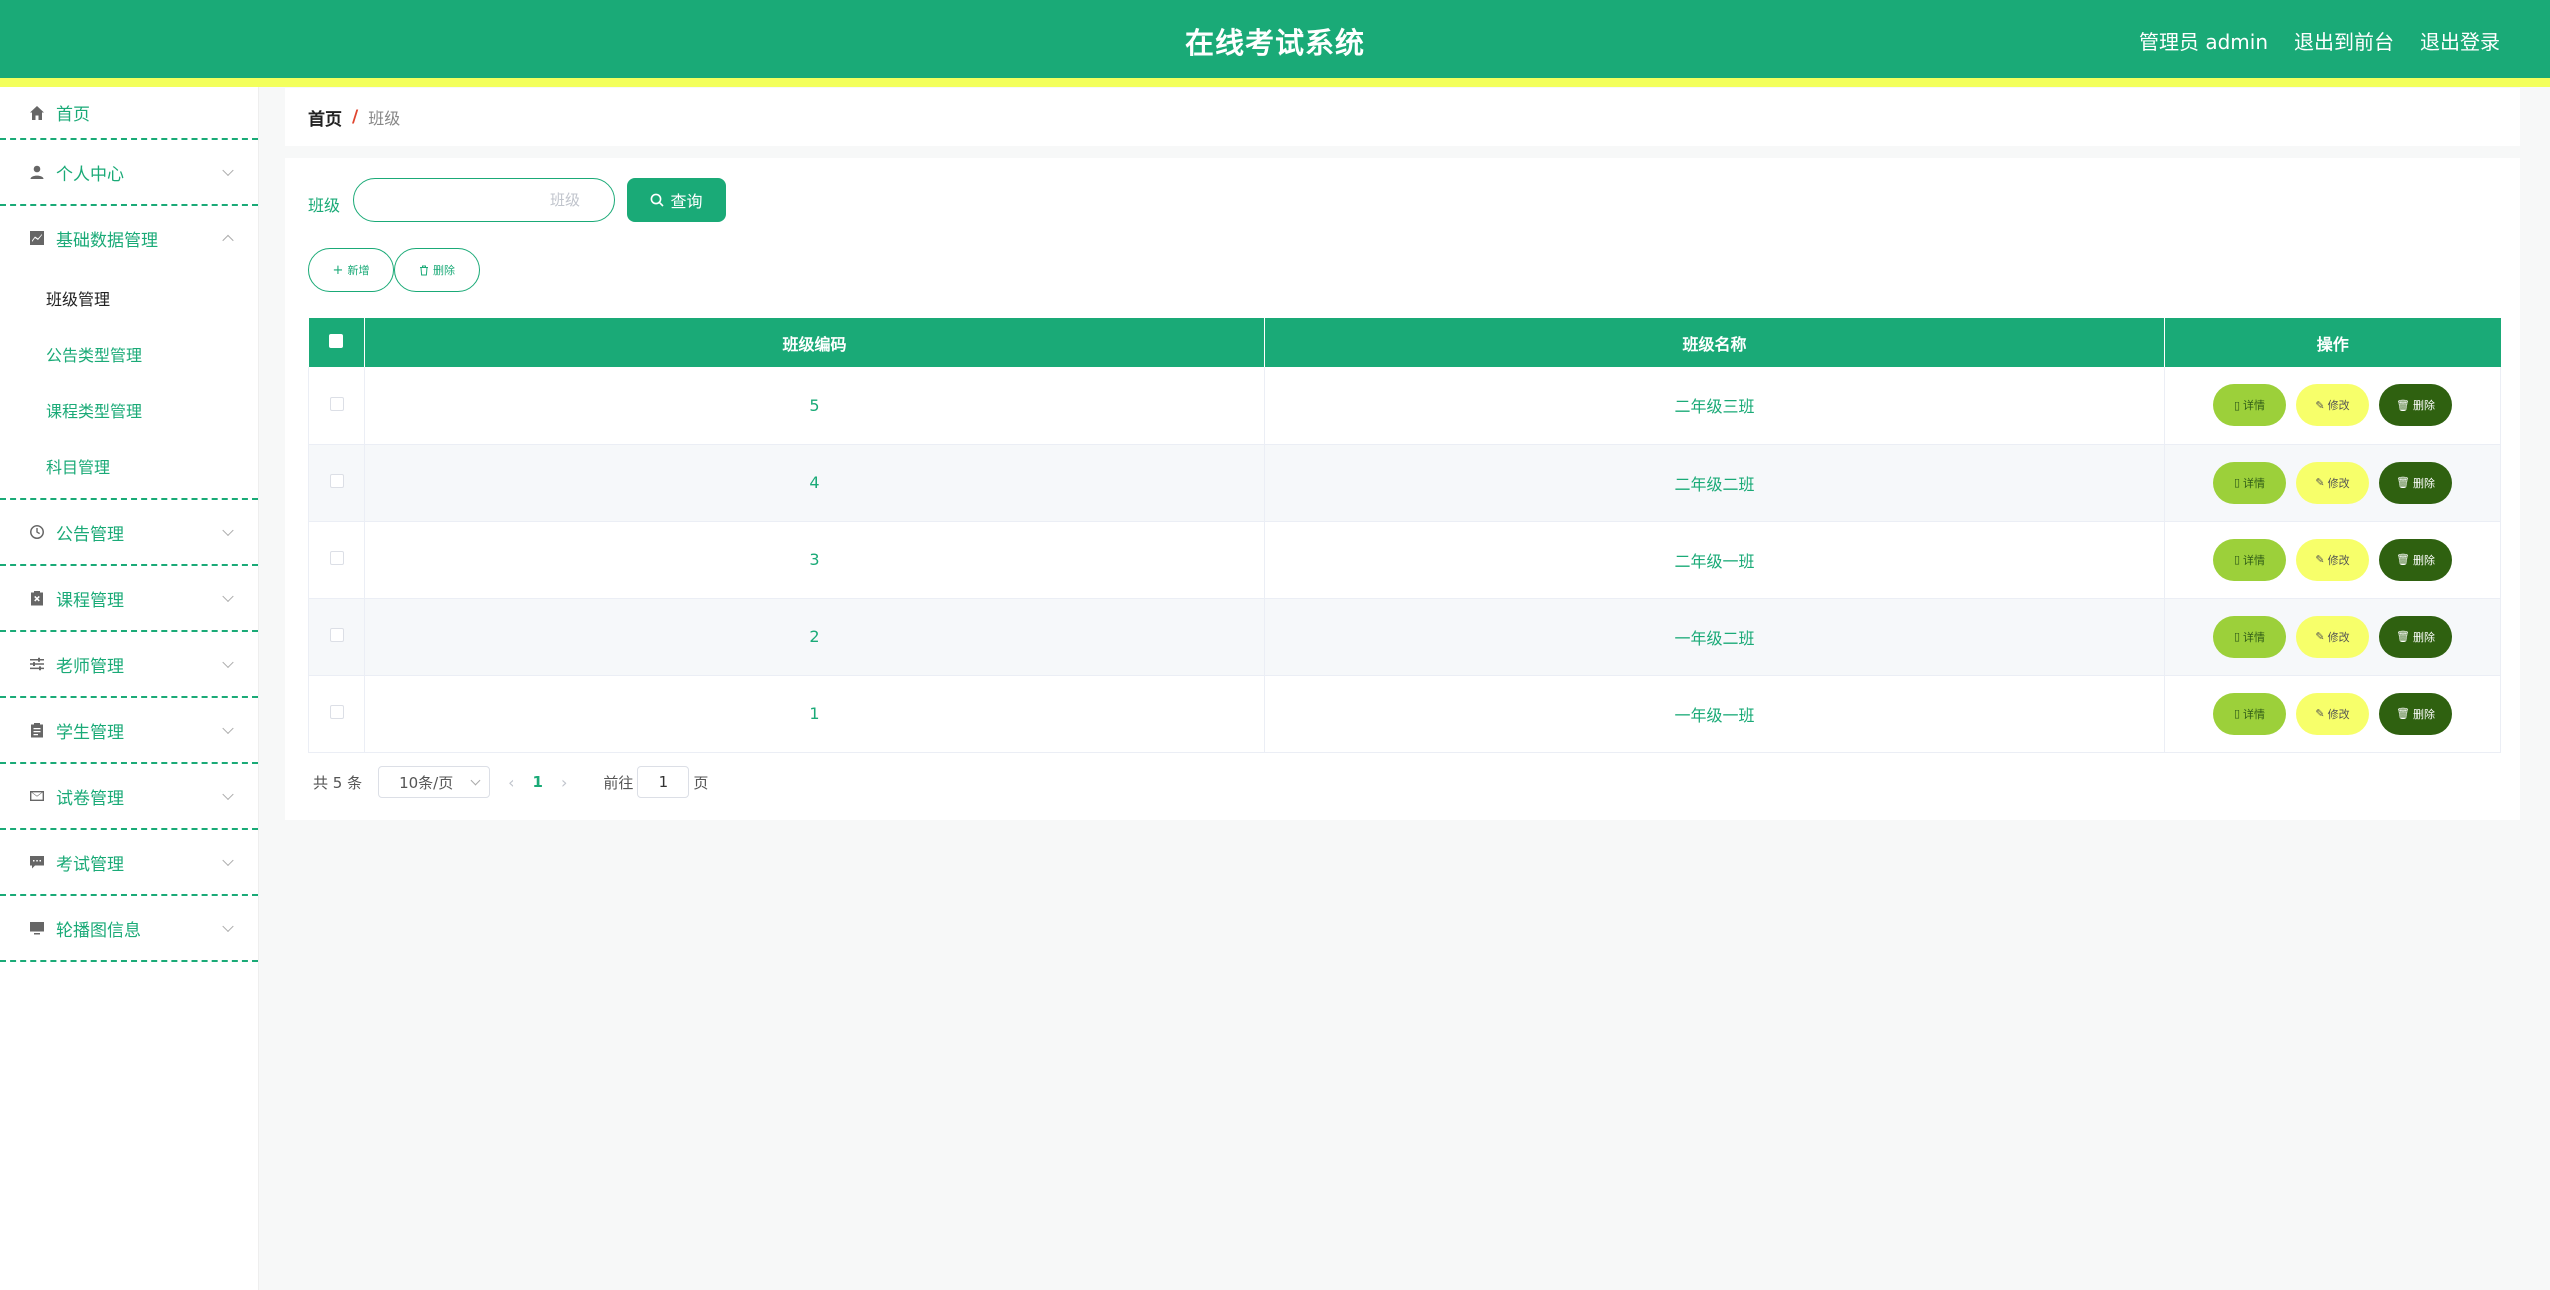 Image resolution: width=2550 pixels, height=1290 pixels. I want to click on column-header-code: 班级编码, so click(814, 342).